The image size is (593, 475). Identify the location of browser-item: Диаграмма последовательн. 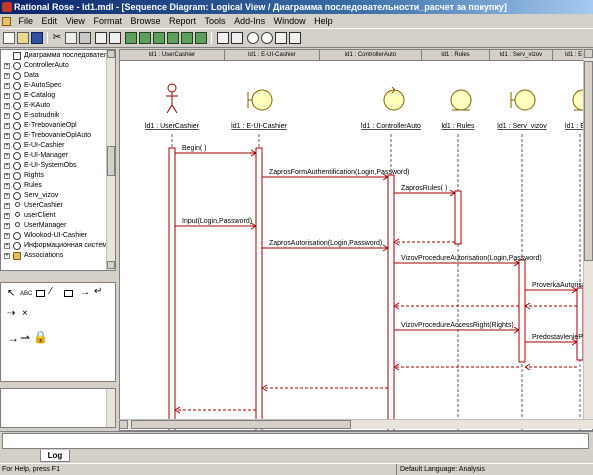
(58, 56).